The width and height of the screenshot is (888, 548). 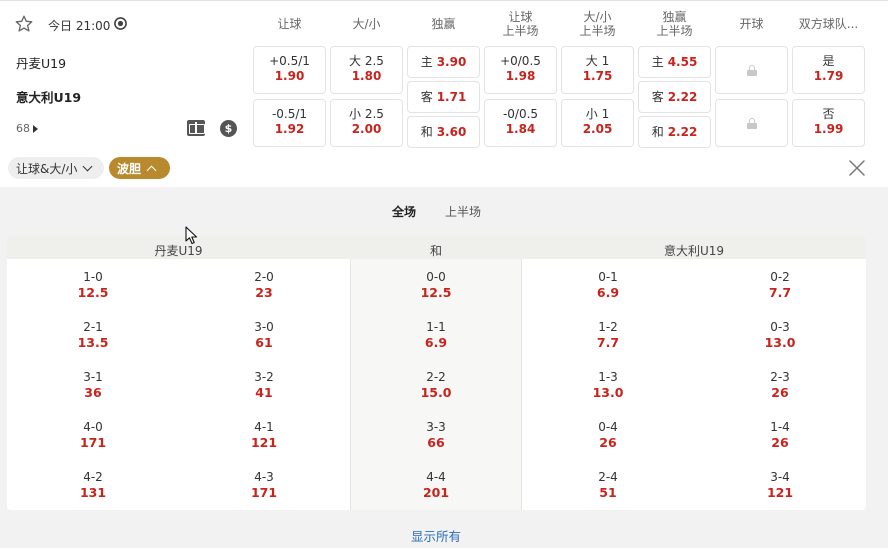 I want to click on odds-handicap-home: +0.5/1 1.90, so click(x=289, y=70).